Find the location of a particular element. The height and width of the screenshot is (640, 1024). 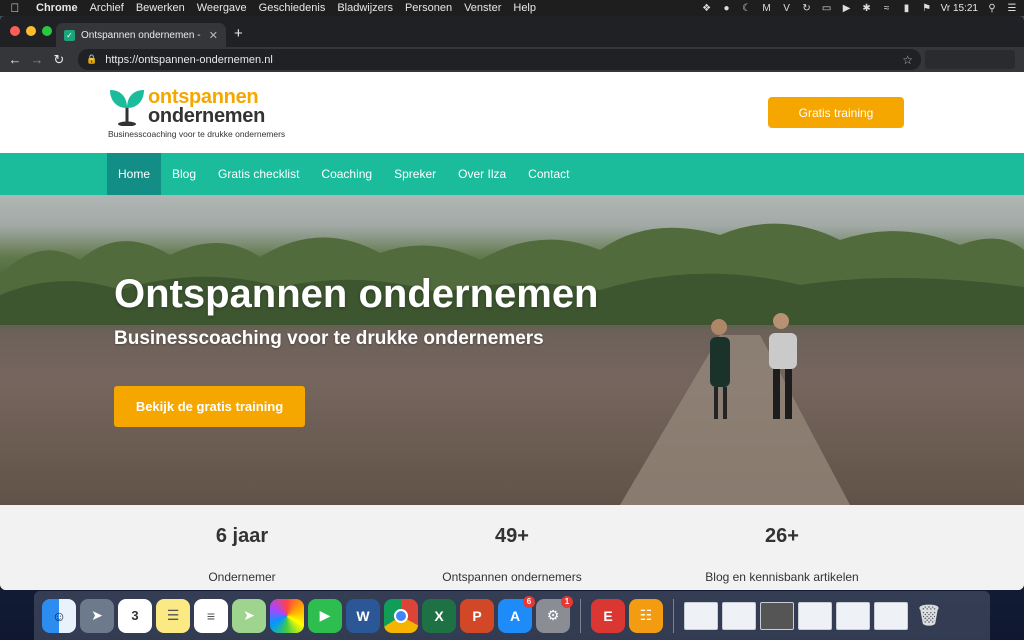

stat-blog-artikelen: 26+ Blog en kennisbank artikelen is located at coordinates (782, 544).